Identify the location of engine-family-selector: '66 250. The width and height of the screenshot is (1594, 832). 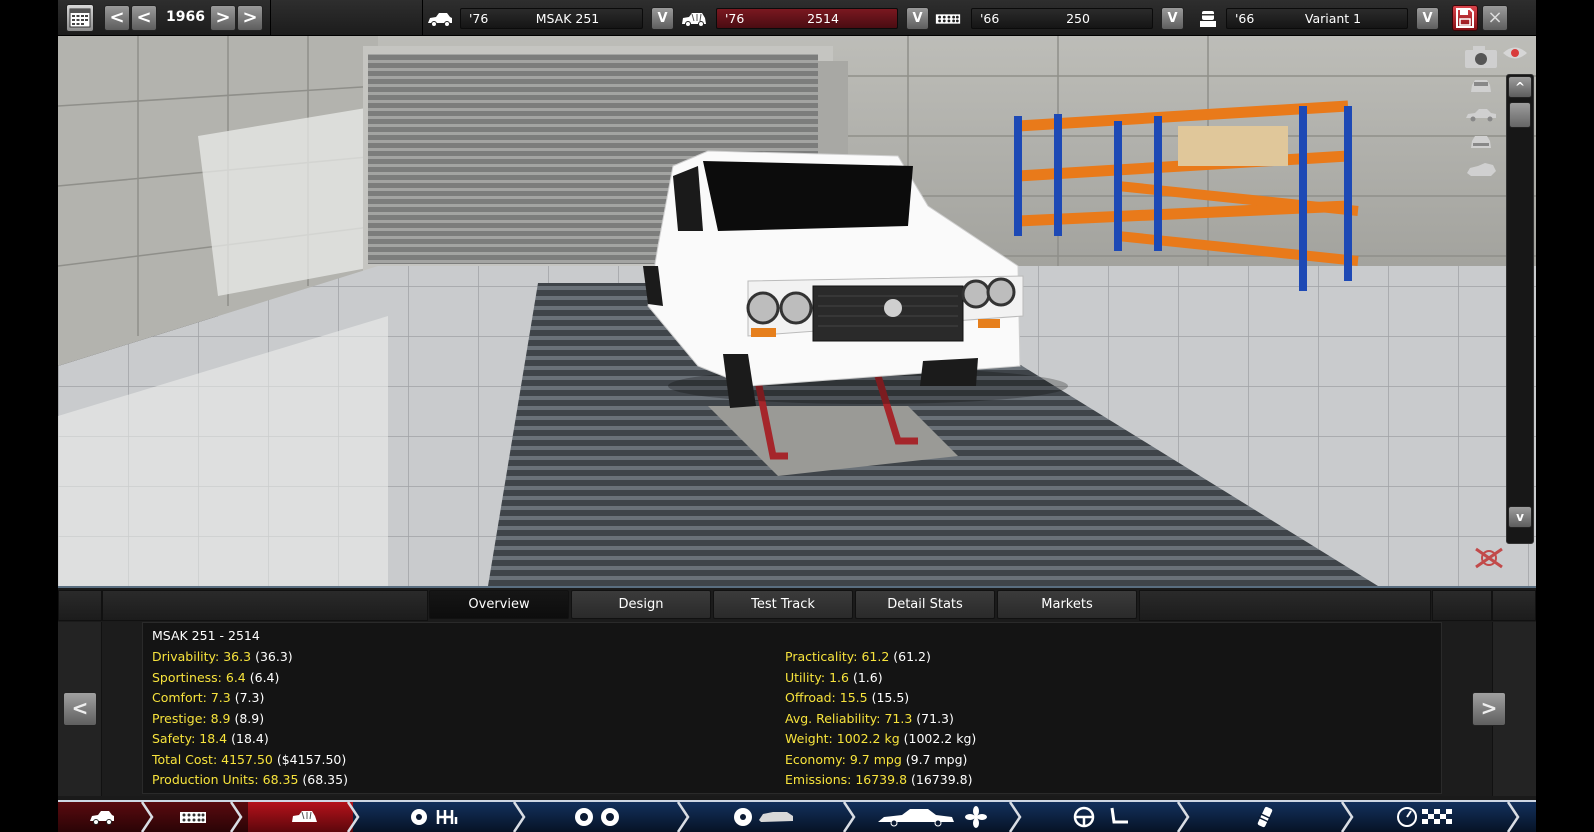
(1062, 18).